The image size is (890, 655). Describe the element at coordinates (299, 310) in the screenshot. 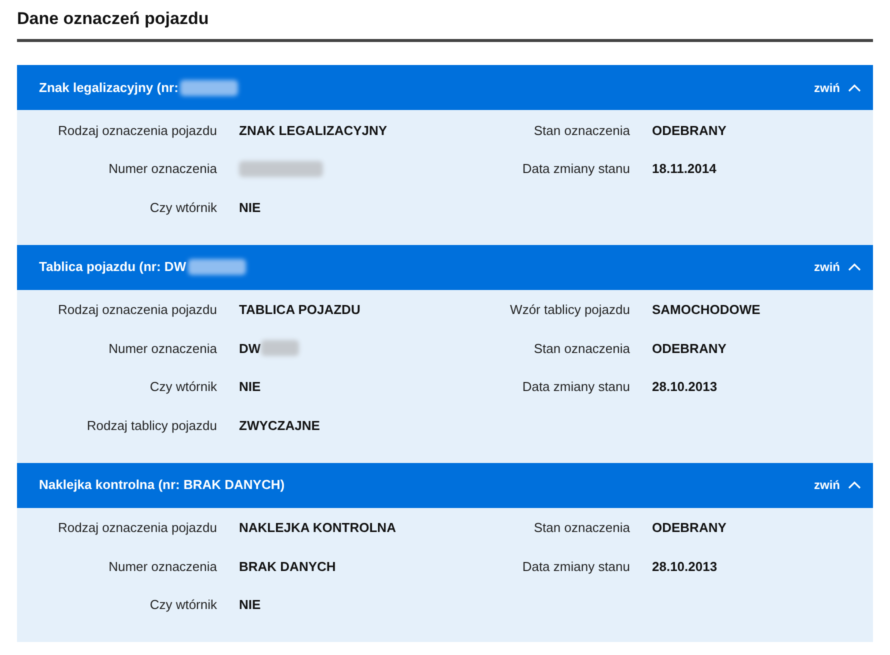

I see `field-value: TABLICA POJAZDU` at that location.